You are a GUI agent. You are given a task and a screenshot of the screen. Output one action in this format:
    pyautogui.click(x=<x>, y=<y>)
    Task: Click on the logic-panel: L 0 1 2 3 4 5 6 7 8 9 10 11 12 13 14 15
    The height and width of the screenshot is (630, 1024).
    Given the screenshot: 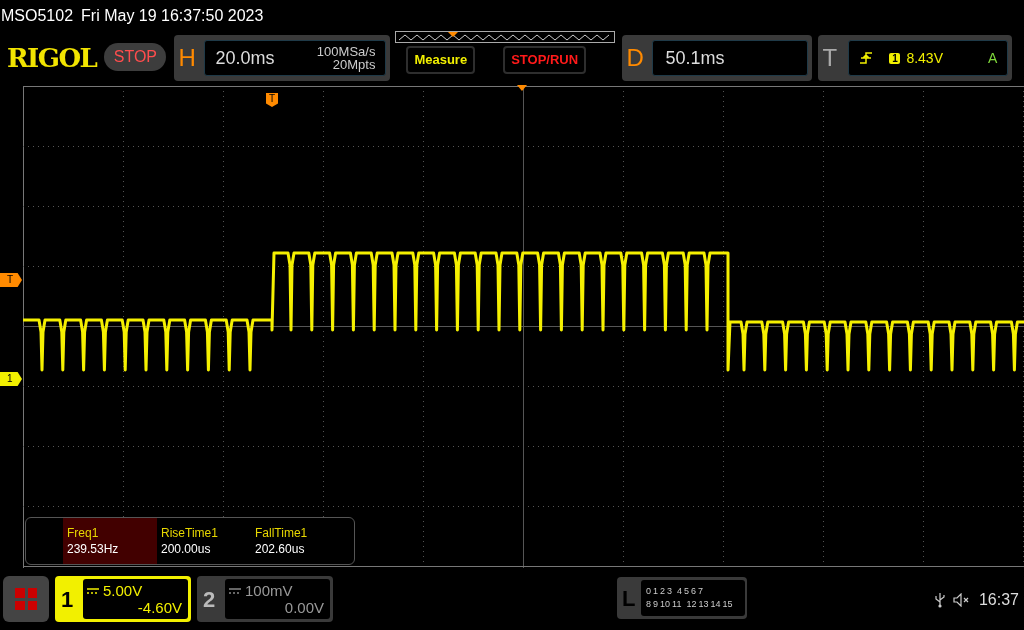 What is the action you would take?
    pyautogui.click(x=682, y=598)
    